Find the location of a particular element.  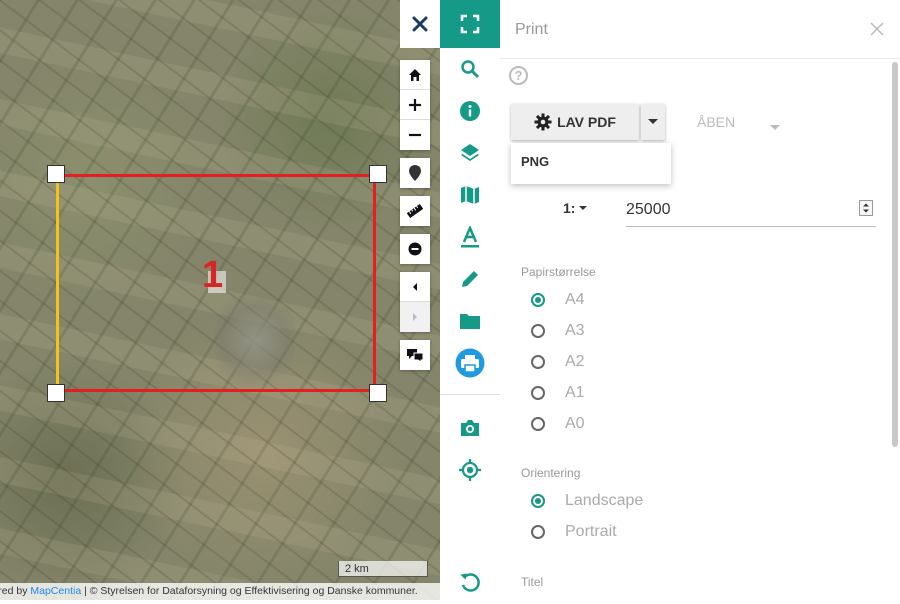

location-pin-icon is located at coordinates (415, 173).